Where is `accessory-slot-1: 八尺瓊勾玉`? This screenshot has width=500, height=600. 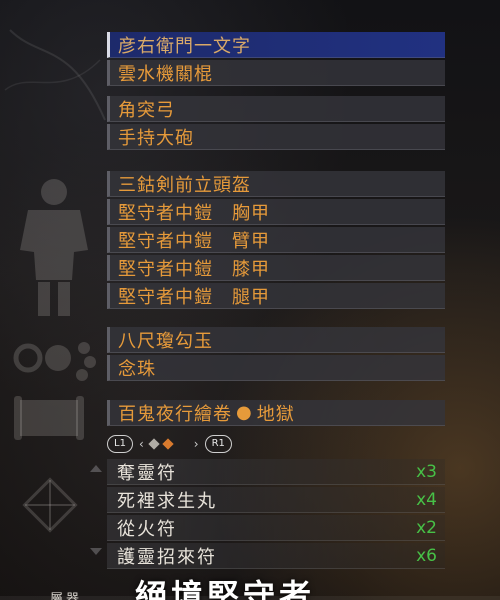 accessory-slot-1: 八尺瓊勾玉 is located at coordinates (276, 340).